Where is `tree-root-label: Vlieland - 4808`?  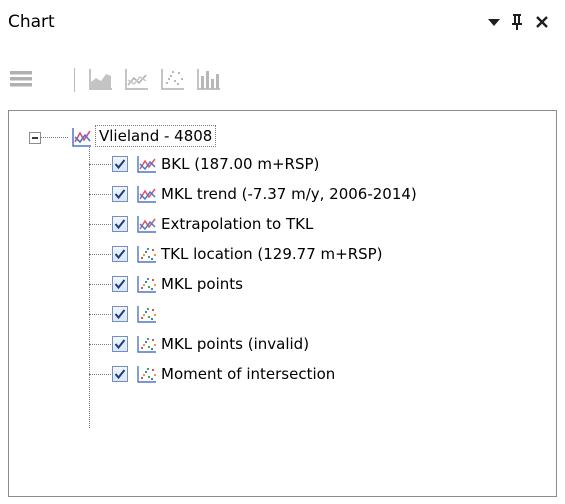
tree-root-label: Vlieland - 4808 is located at coordinates (156, 136).